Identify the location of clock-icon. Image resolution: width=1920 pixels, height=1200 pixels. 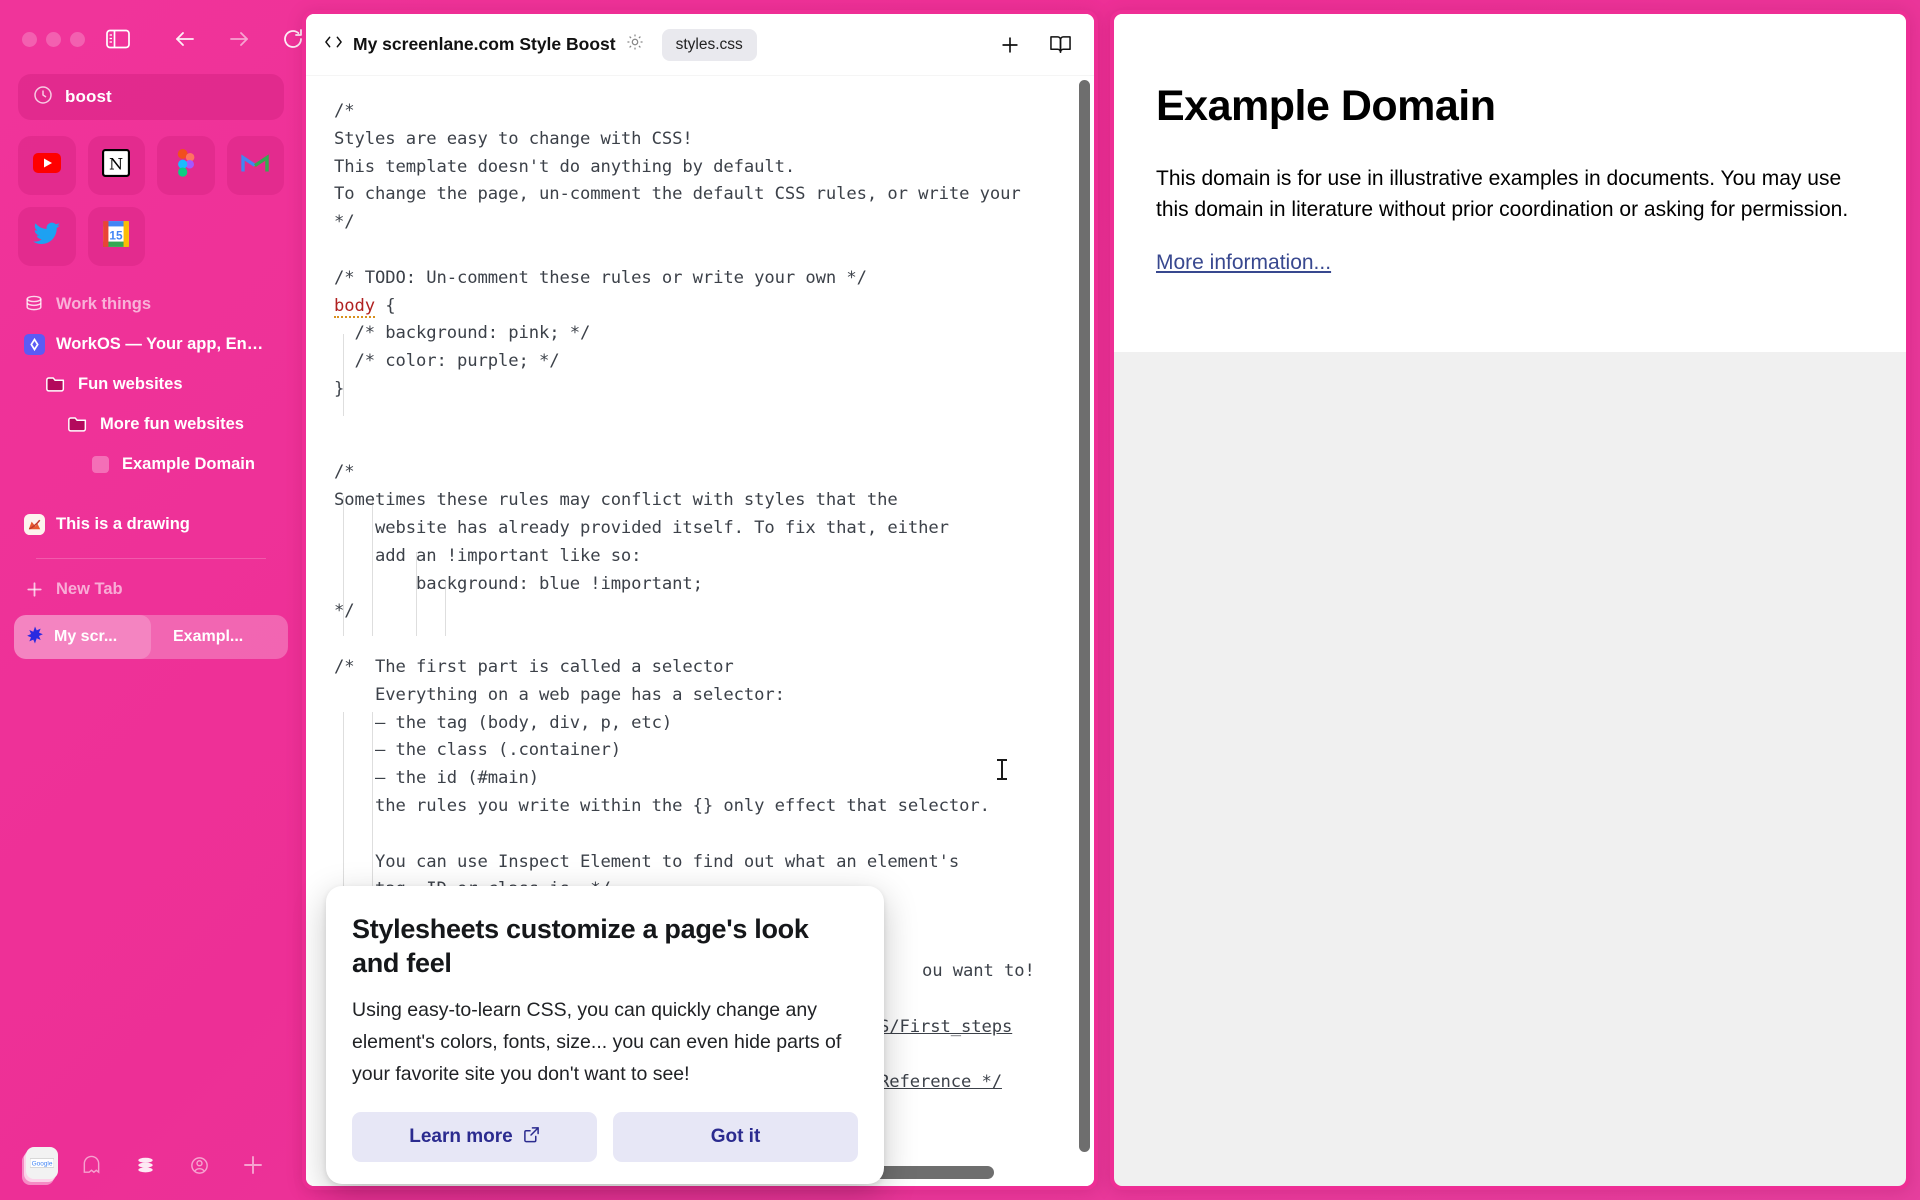
(43, 97).